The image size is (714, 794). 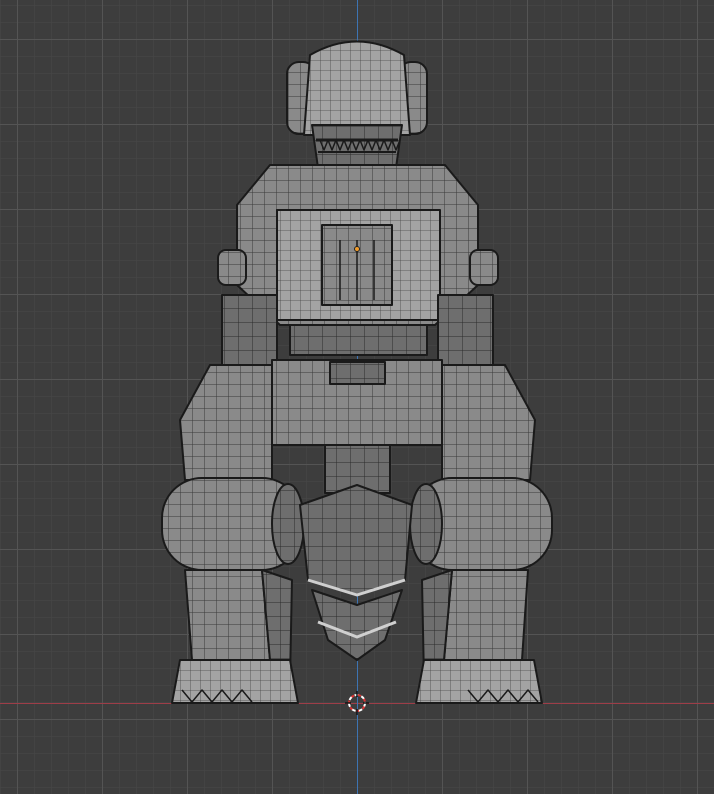 I want to click on object-origin, so click(x=357, y=249).